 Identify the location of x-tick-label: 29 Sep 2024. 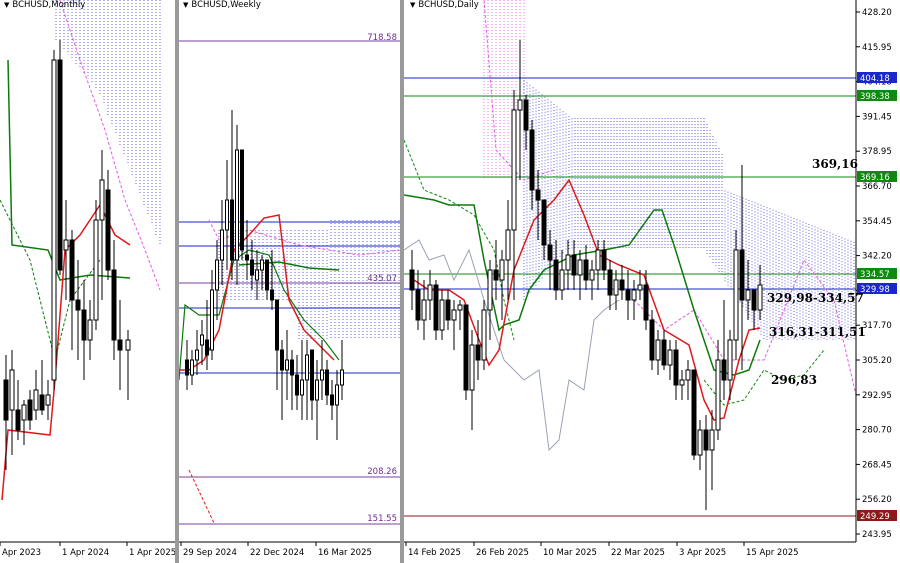
(210, 553).